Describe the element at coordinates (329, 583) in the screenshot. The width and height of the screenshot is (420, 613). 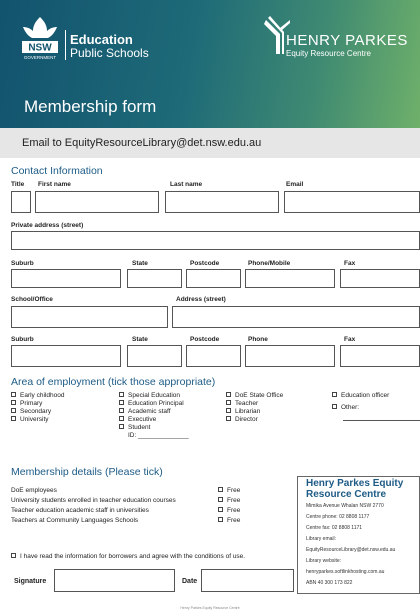
I see `info-abn: ABN 40 300 173 822` at that location.